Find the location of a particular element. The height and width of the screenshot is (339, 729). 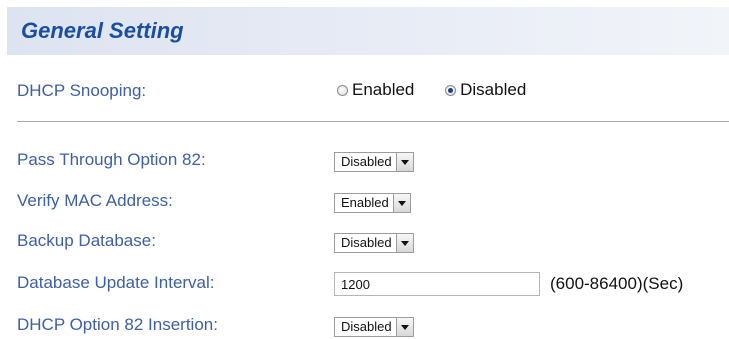

backup-database-select: Disabled is located at coordinates (374, 243).